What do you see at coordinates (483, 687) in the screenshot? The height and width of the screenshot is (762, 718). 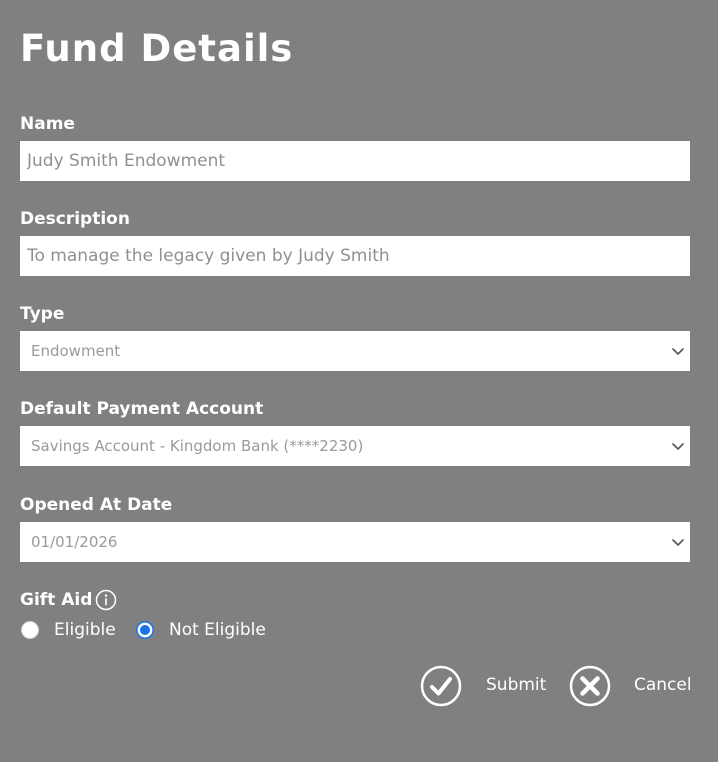 I see `submit-button: Submit` at bounding box center [483, 687].